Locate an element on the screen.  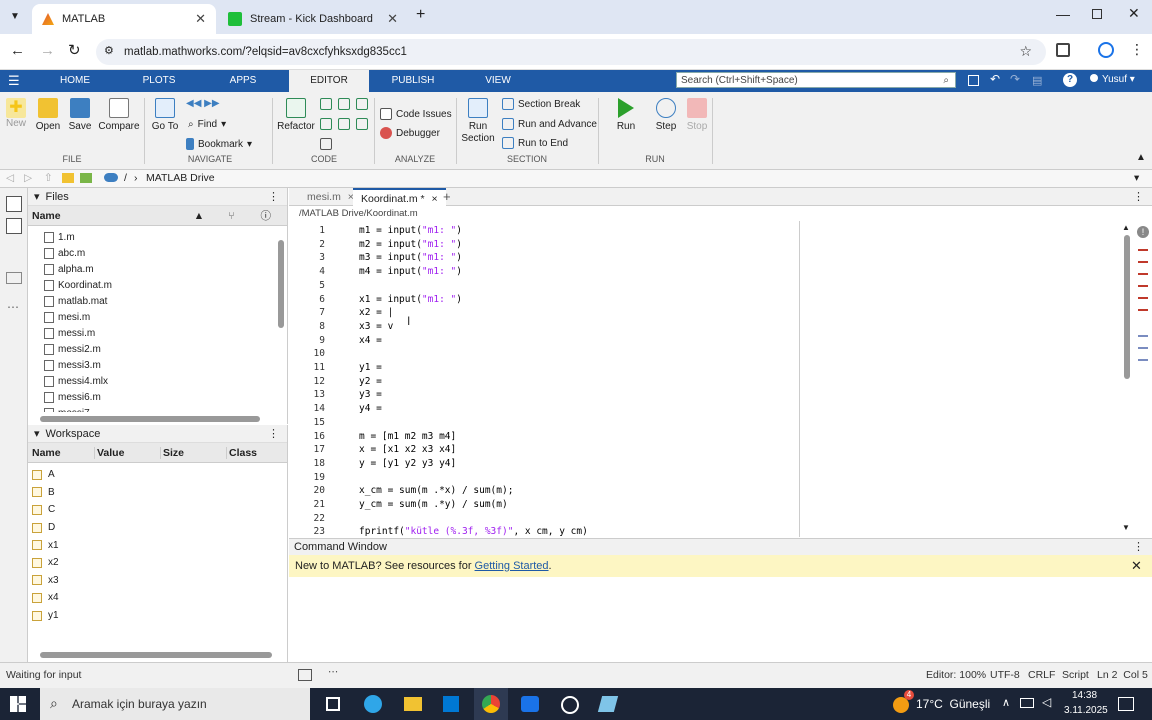
step-button: Step is located at coordinates (666, 115).